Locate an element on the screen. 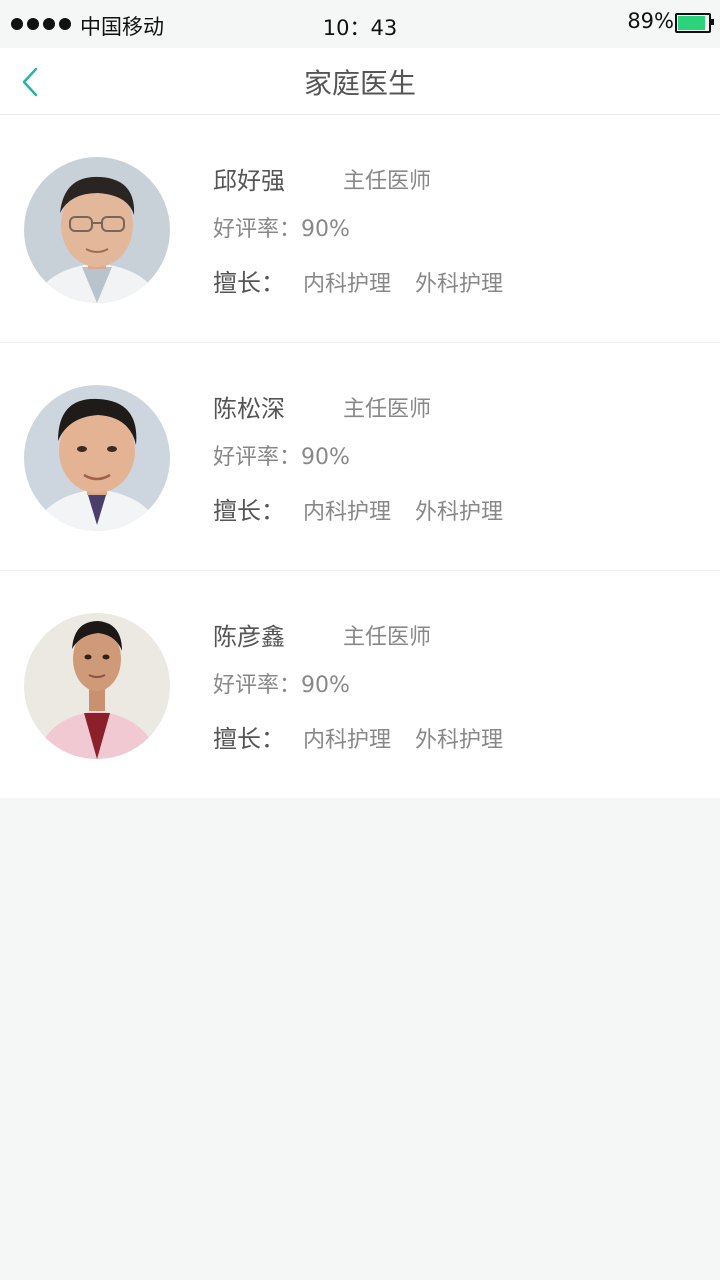 The height and width of the screenshot is (1280, 720). doctor-name: 陈彦鑫 is located at coordinates (249, 637).